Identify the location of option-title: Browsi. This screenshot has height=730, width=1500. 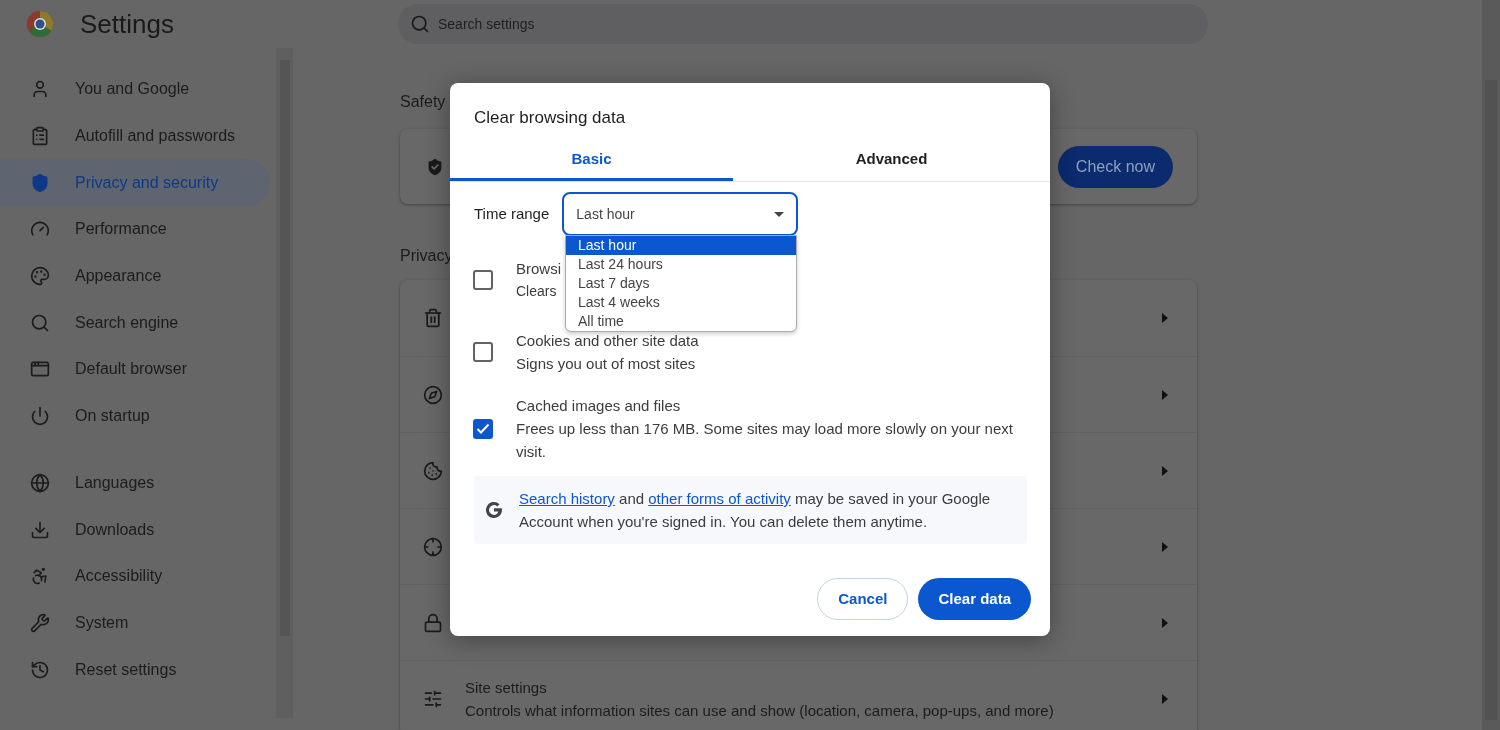
(538, 269).